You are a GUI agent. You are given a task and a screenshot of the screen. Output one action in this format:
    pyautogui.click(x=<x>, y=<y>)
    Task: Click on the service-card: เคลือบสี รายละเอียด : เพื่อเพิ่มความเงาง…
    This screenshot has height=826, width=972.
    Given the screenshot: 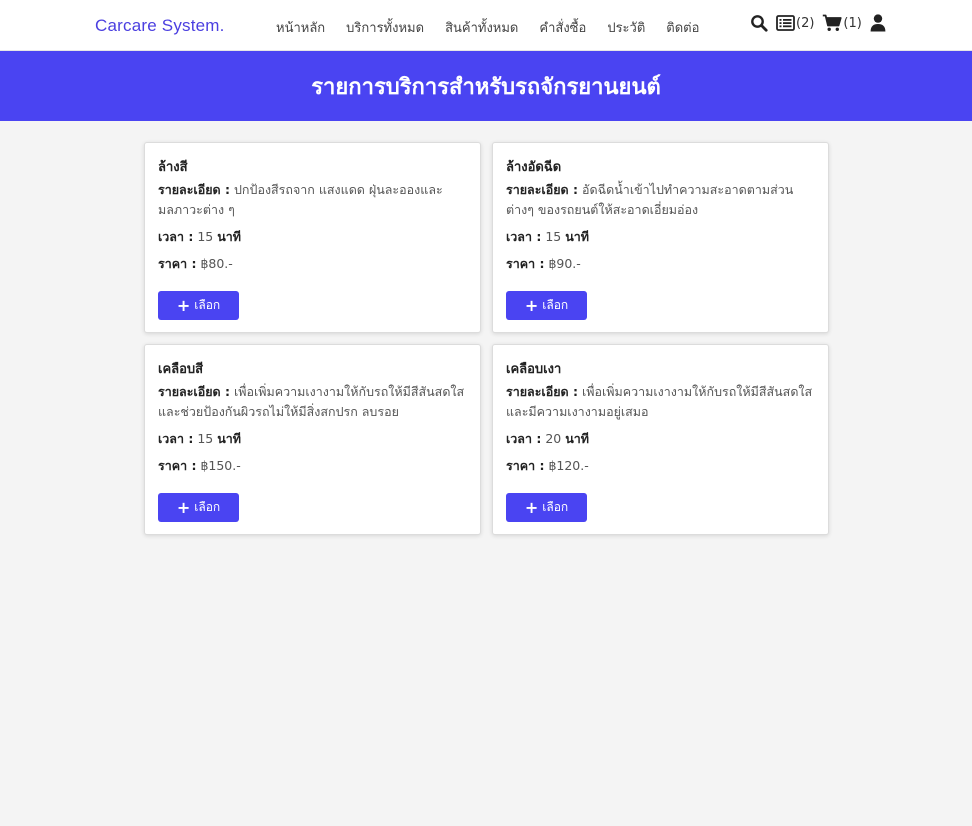 What is the action you would take?
    pyautogui.click(x=312, y=439)
    